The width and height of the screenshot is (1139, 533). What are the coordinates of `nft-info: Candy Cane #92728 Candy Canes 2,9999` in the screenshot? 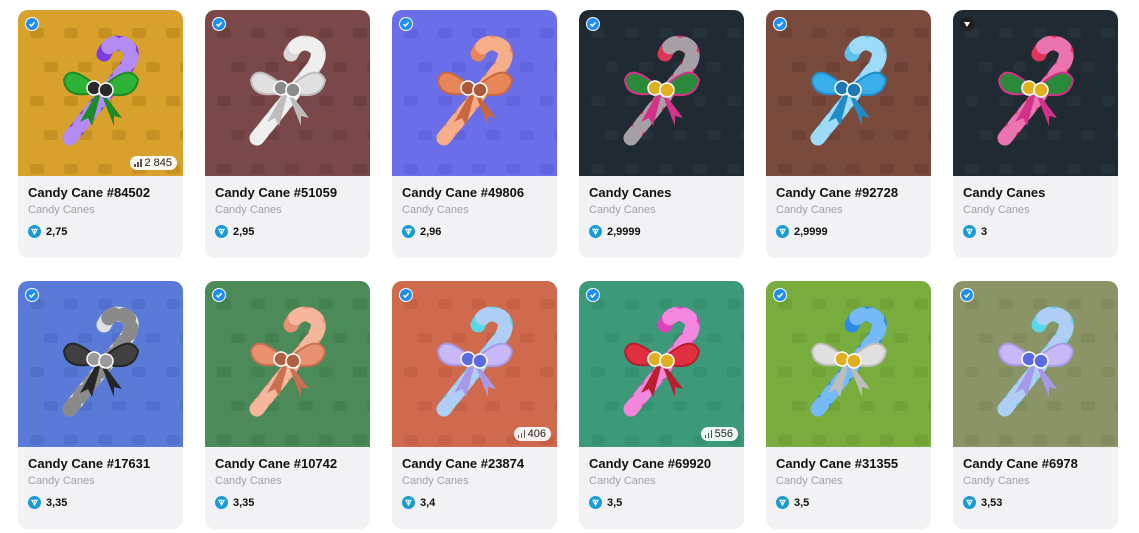 It's located at (848, 207).